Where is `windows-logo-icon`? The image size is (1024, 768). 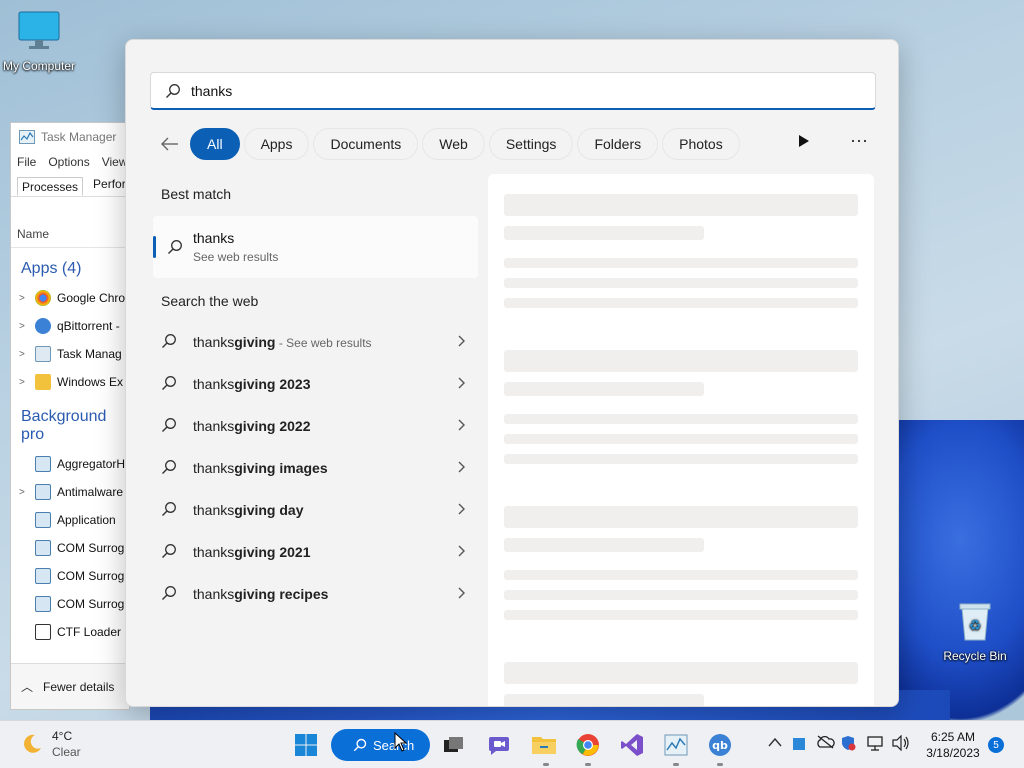
windows-logo-icon is located at coordinates (306, 745).